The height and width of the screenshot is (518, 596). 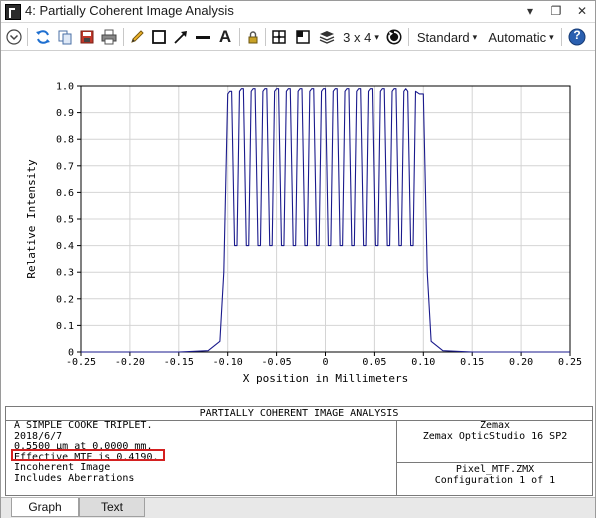 What do you see at coordinates (374, 362) in the screenshot?
I see `x-tick-label: 0.05` at bounding box center [374, 362].